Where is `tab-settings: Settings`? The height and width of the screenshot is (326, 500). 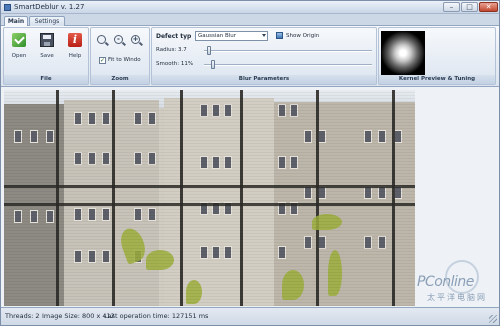
tab-settings: Settings is located at coordinates (47, 21).